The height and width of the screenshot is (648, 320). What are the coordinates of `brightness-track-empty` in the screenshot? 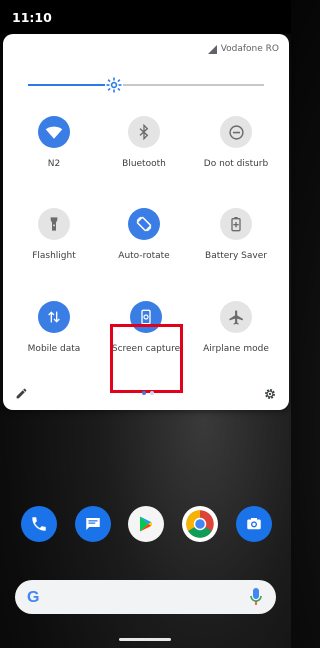 It's located at (189, 85).